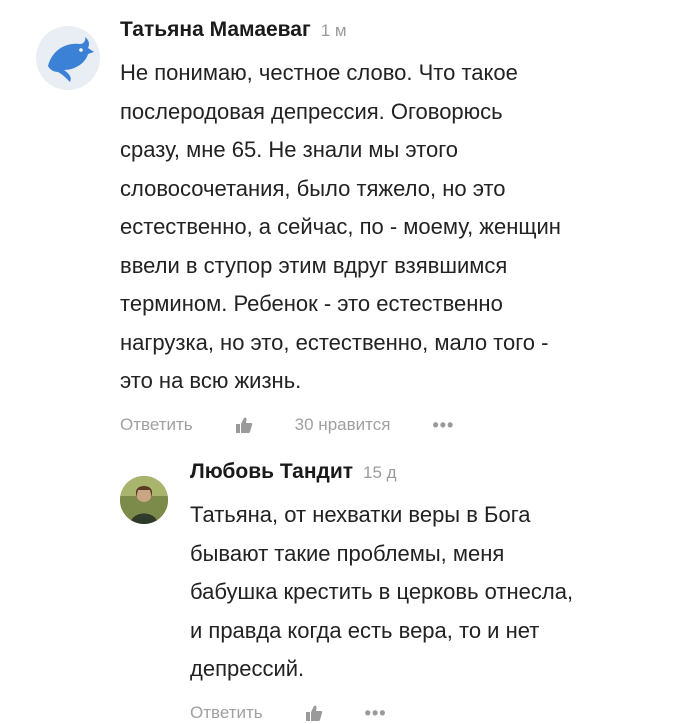  I want to click on comment-line: Не понимаю, честное слово. Что такое, so click(319, 72).